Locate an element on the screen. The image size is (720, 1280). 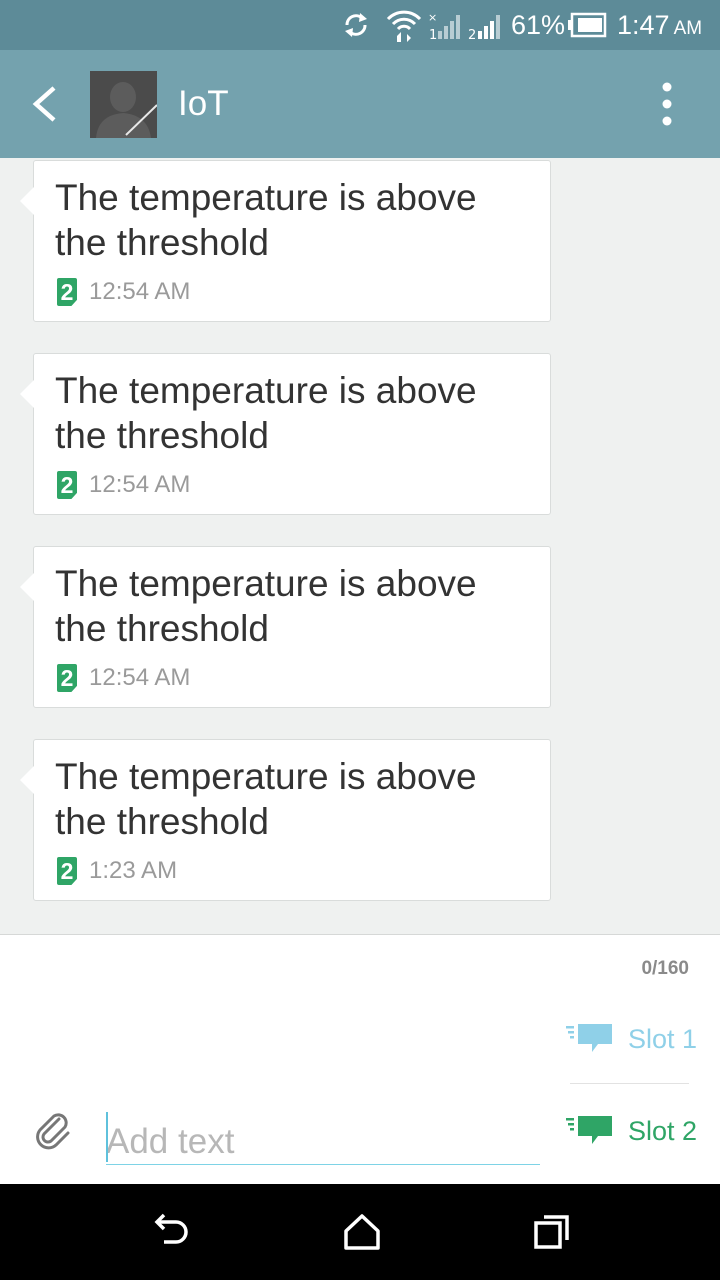
nav-home-icon is located at coordinates (362, 1232).